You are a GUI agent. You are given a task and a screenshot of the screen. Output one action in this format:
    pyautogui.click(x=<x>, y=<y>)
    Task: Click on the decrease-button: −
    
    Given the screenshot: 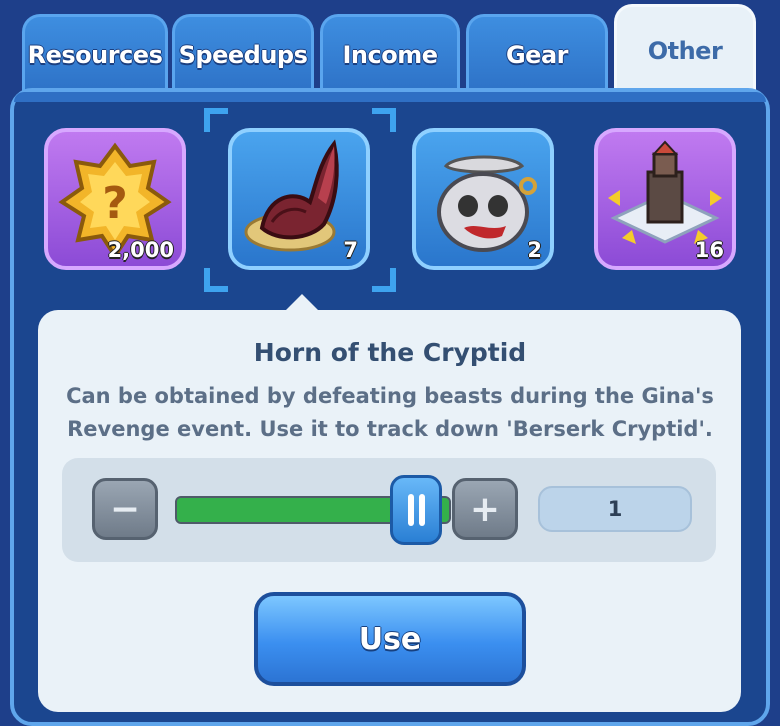 What is the action you would take?
    pyautogui.click(x=125, y=509)
    